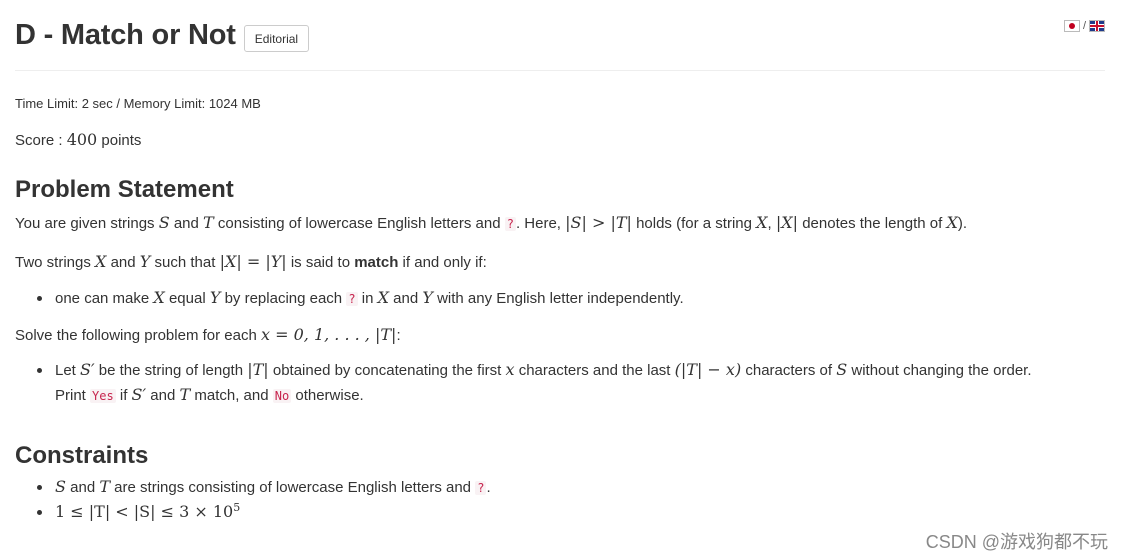 The width and height of the screenshot is (1124, 560). I want to click on text: is said to, so click(320, 262).